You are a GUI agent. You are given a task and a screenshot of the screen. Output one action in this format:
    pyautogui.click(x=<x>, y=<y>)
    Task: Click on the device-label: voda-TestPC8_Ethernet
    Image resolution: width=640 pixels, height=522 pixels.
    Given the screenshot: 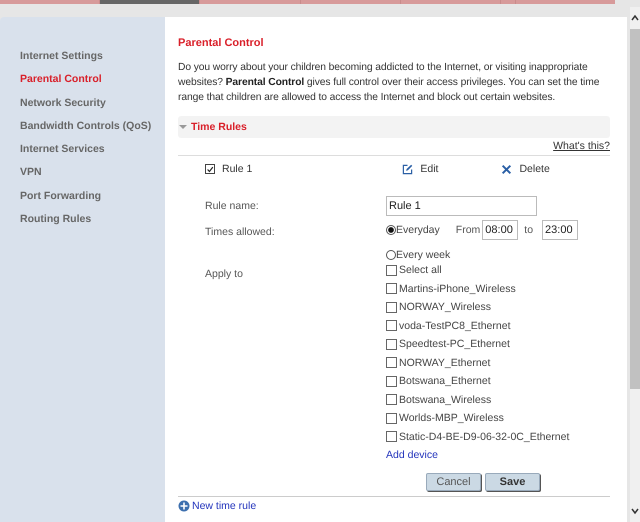 What is the action you would take?
    pyautogui.click(x=454, y=326)
    